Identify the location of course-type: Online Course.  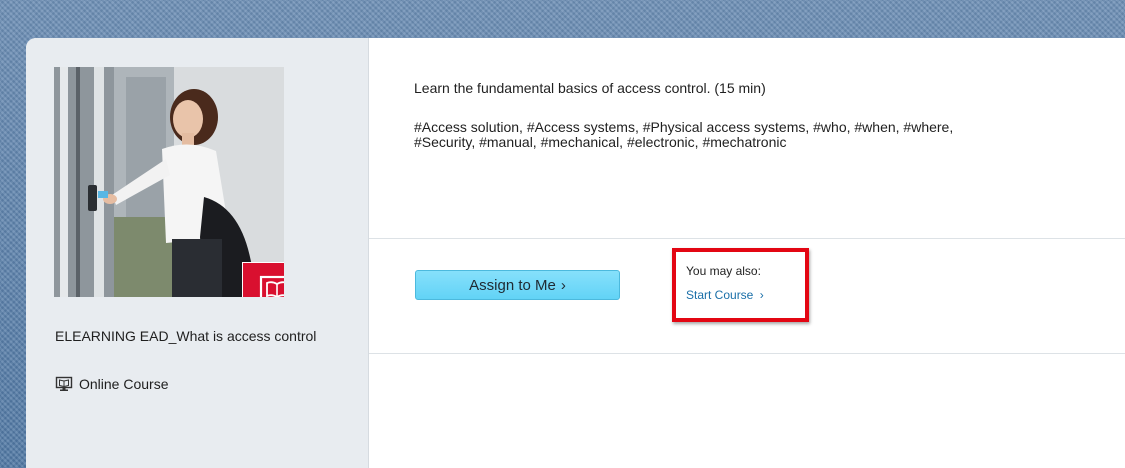
(112, 384).